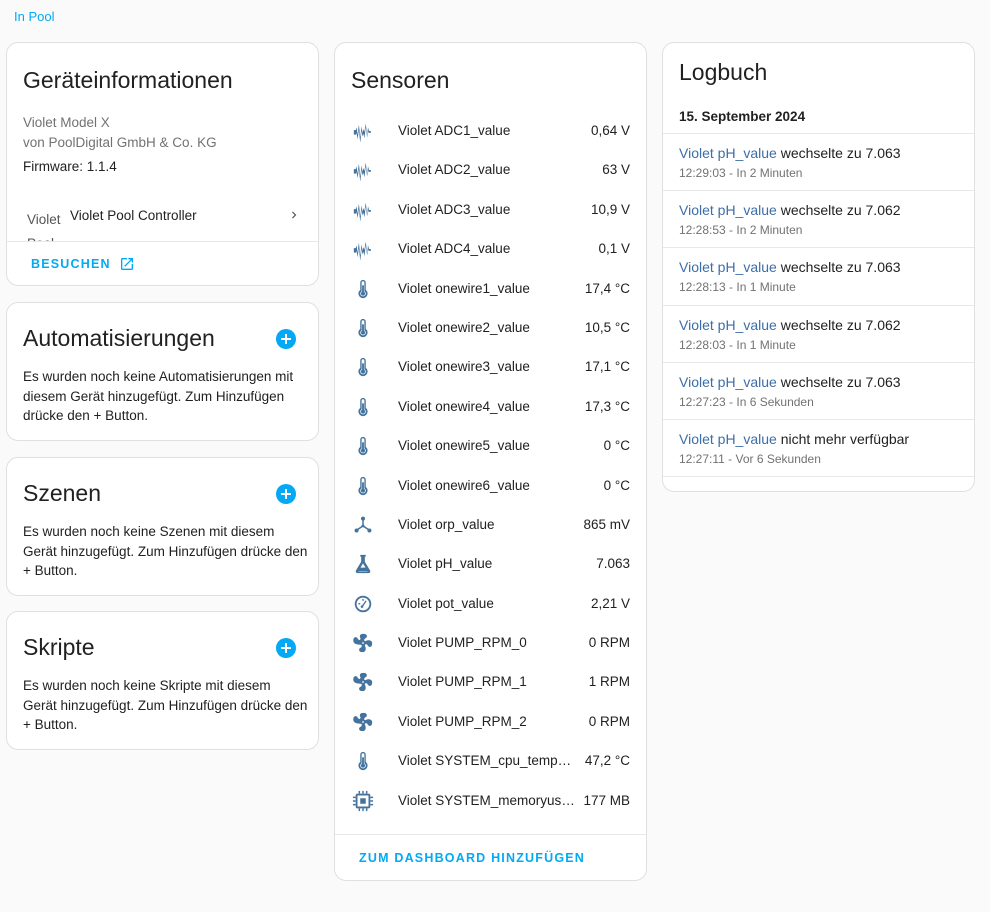 The width and height of the screenshot is (990, 912). Describe the element at coordinates (363, 564) in the screenshot. I see `flask-icon` at that location.